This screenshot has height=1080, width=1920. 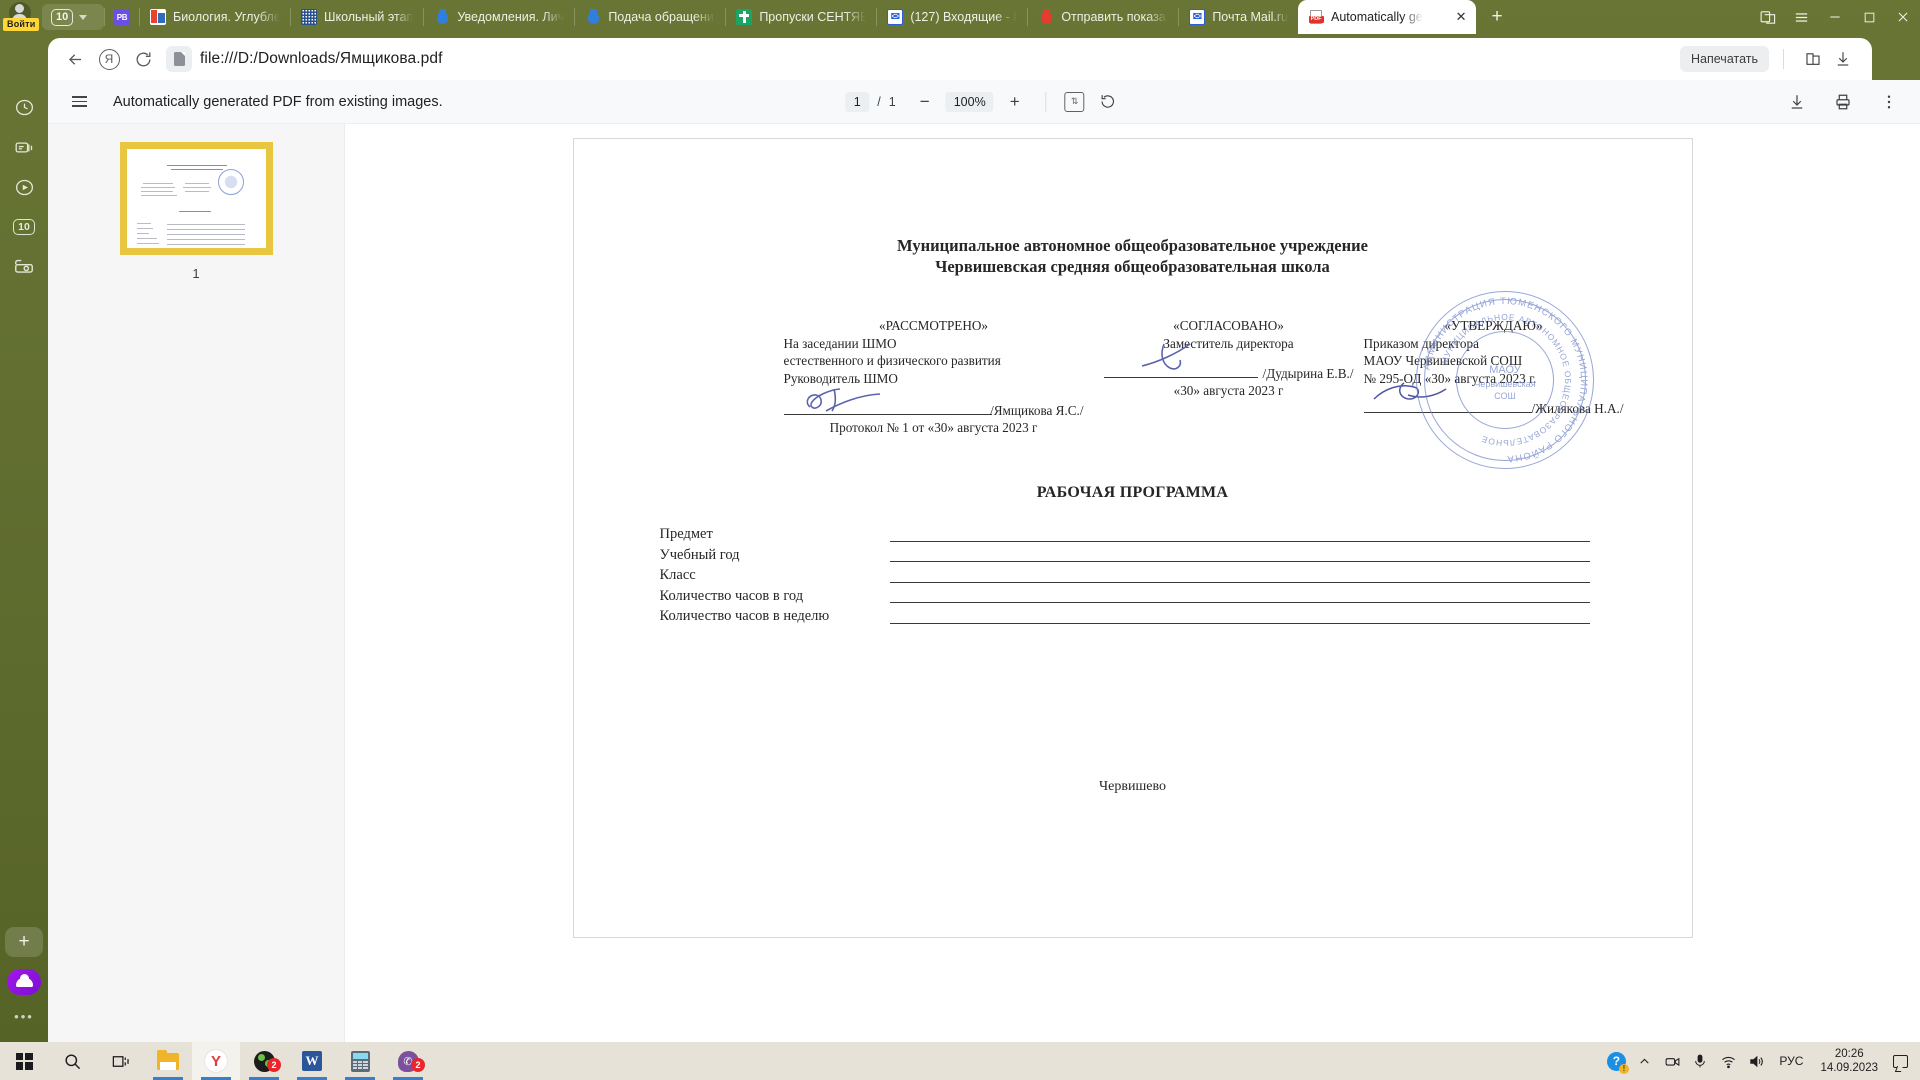 I want to click on tab-uvedomleniya: Уведомления. Личн, so click(x=499, y=17).